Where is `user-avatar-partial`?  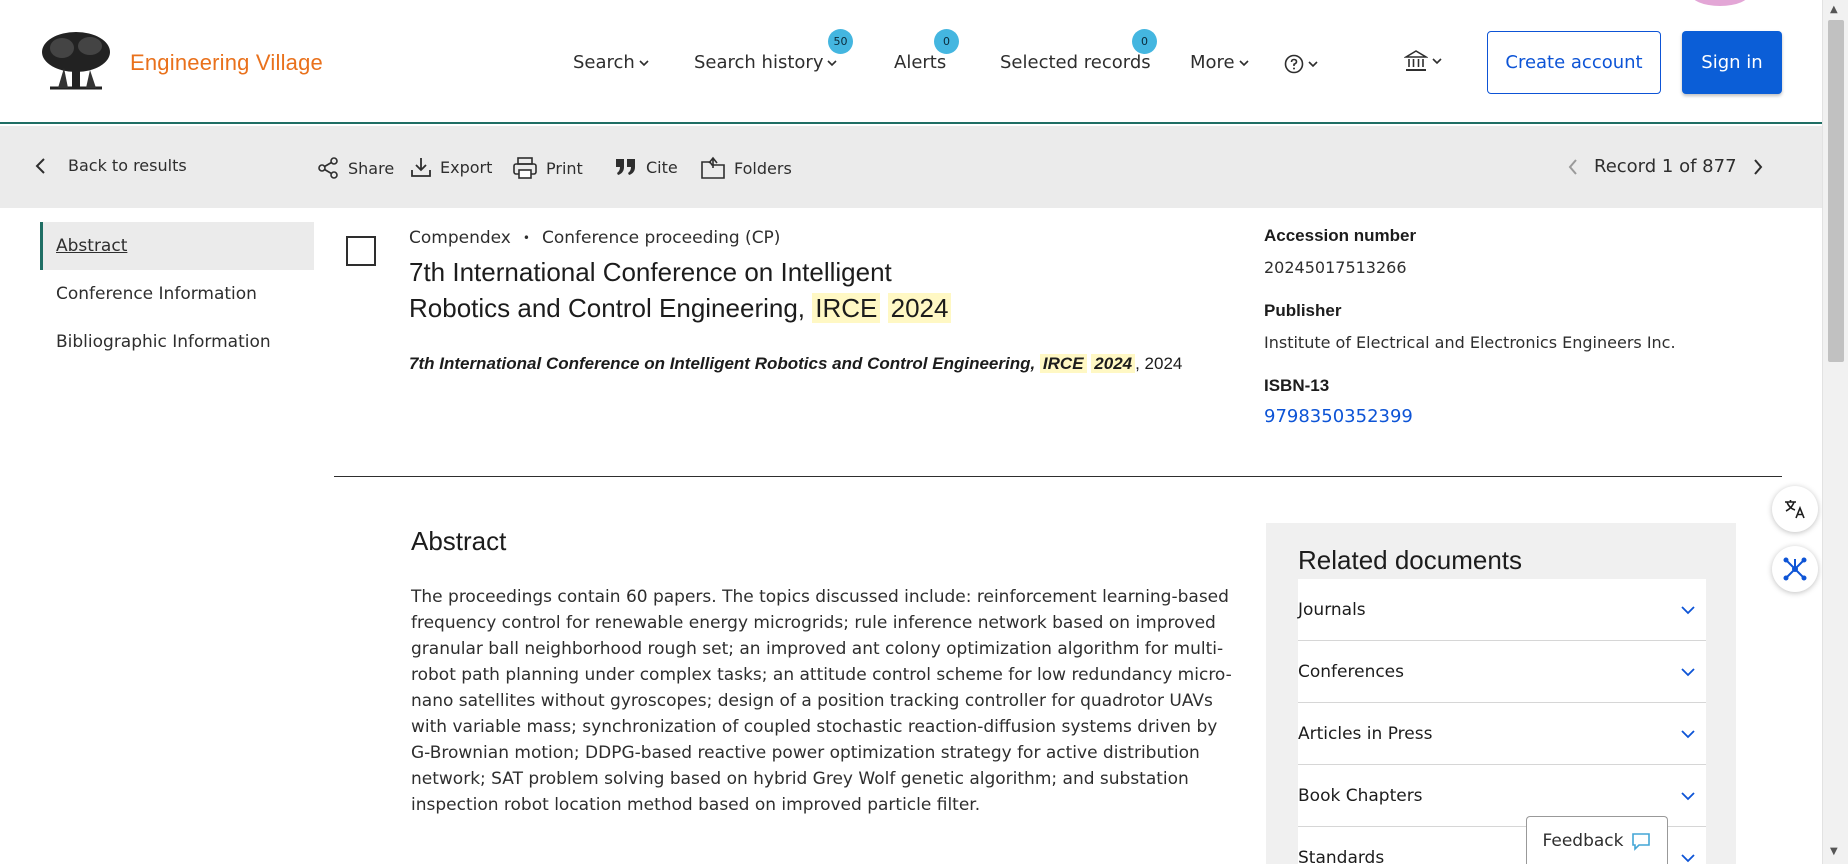 user-avatar-partial is located at coordinates (1720, 3).